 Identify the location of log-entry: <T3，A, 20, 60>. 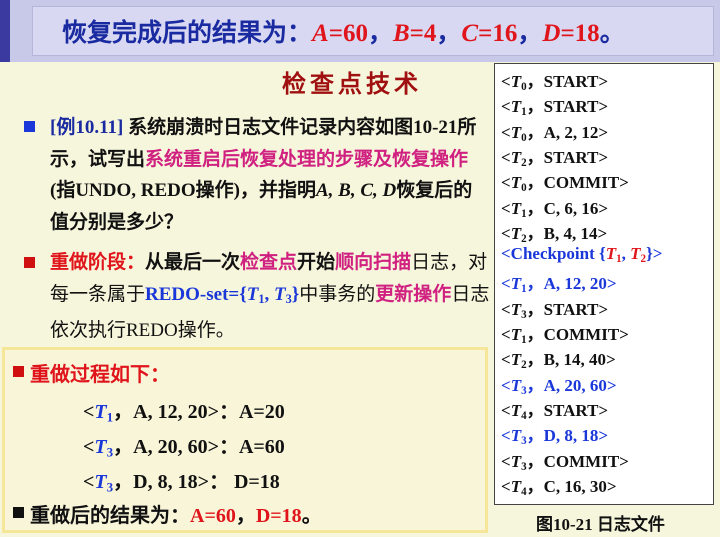
(559, 384).